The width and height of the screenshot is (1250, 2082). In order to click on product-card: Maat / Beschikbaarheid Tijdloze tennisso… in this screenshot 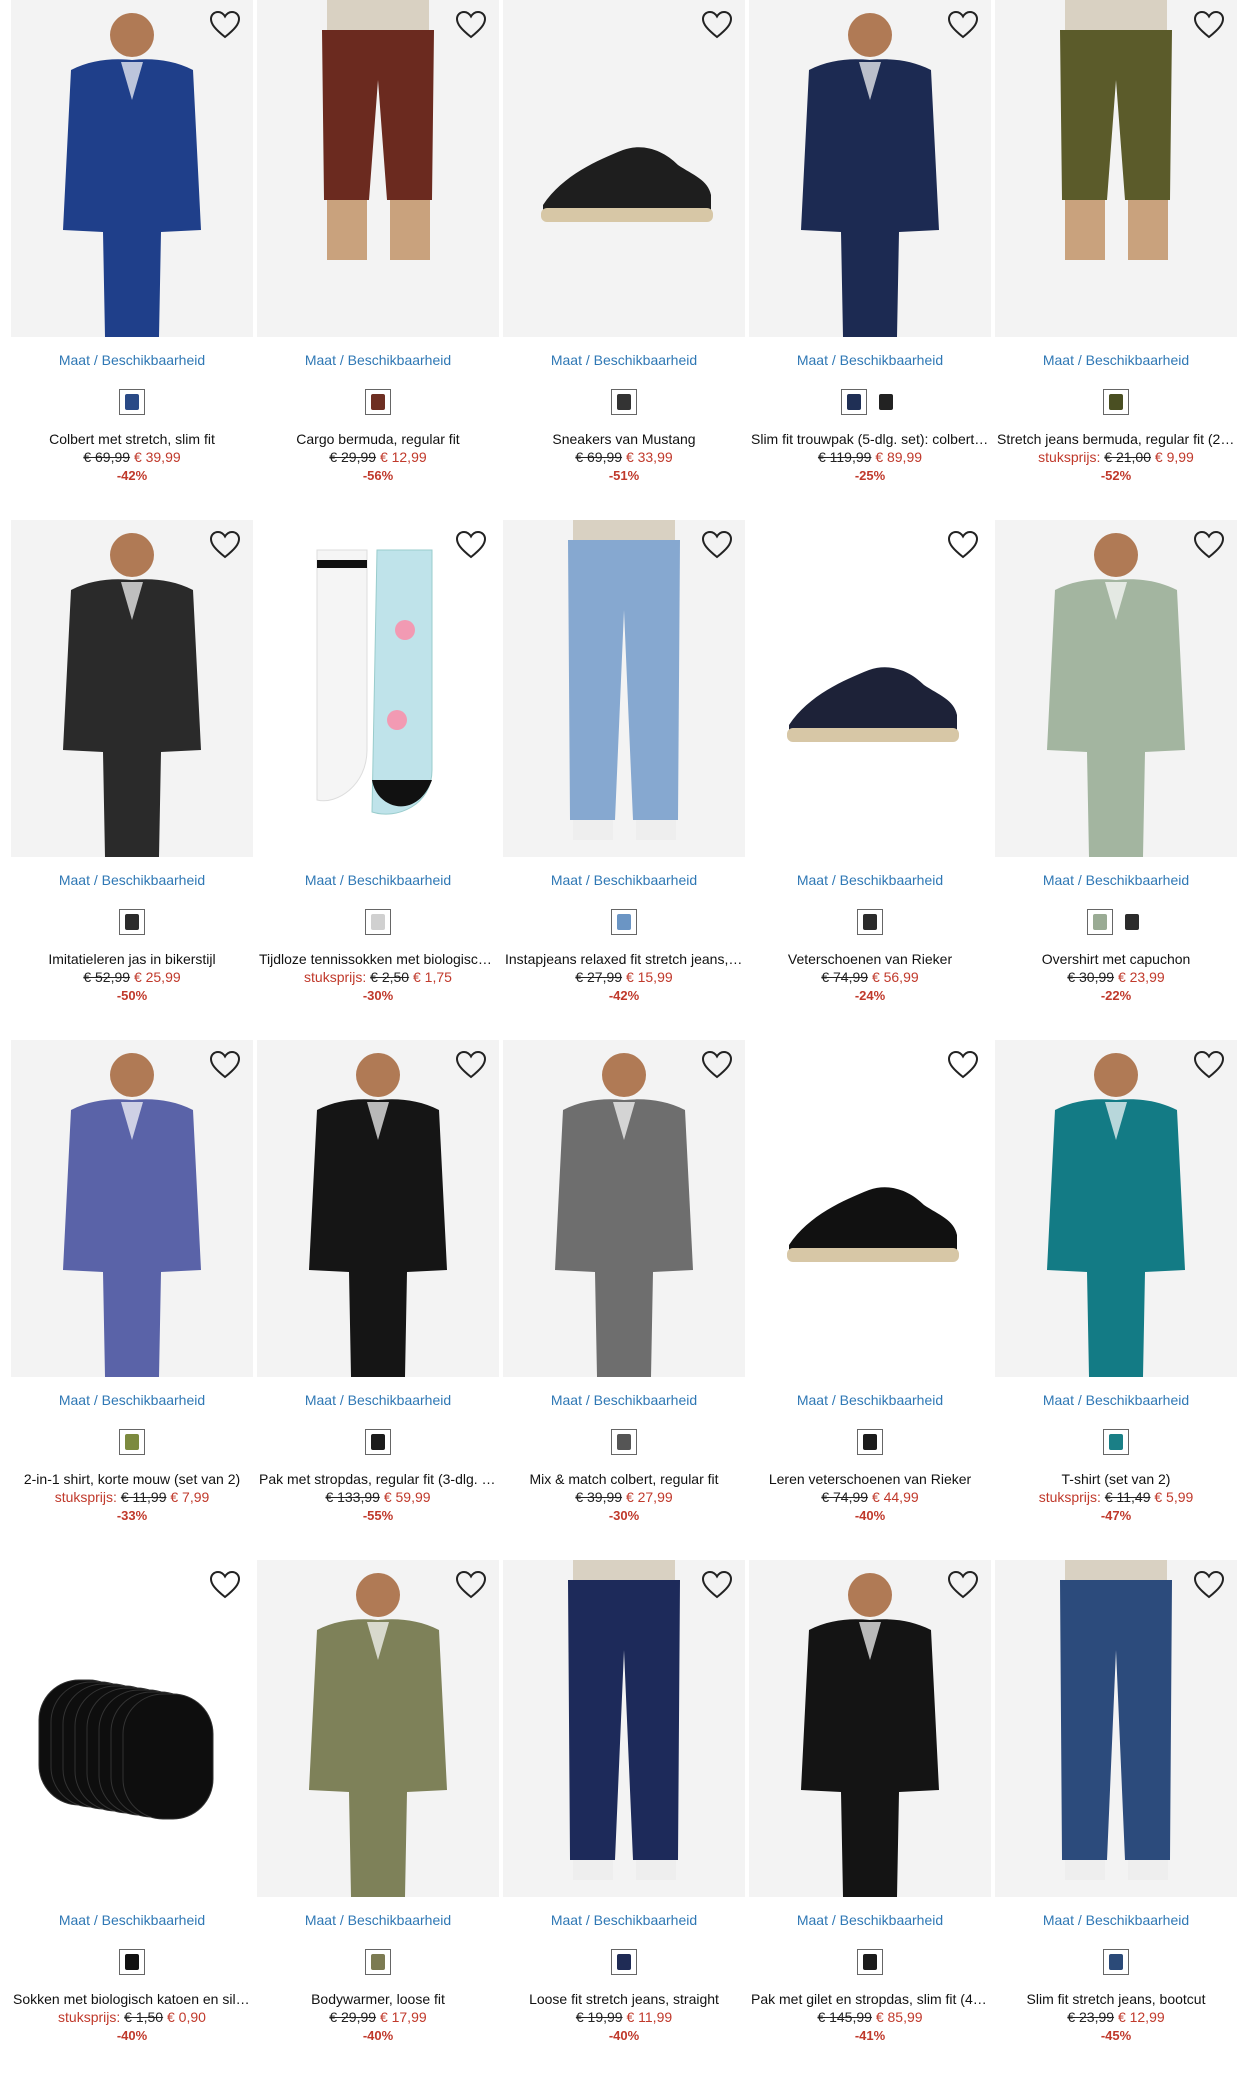, I will do `click(378, 780)`.